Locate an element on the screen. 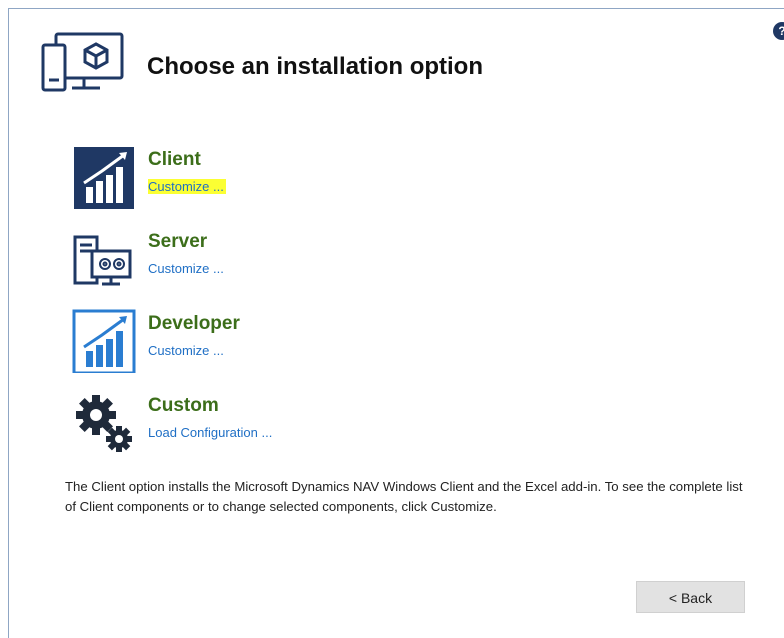 The height and width of the screenshot is (638, 784). option-title-server: Server is located at coordinates (178, 241).